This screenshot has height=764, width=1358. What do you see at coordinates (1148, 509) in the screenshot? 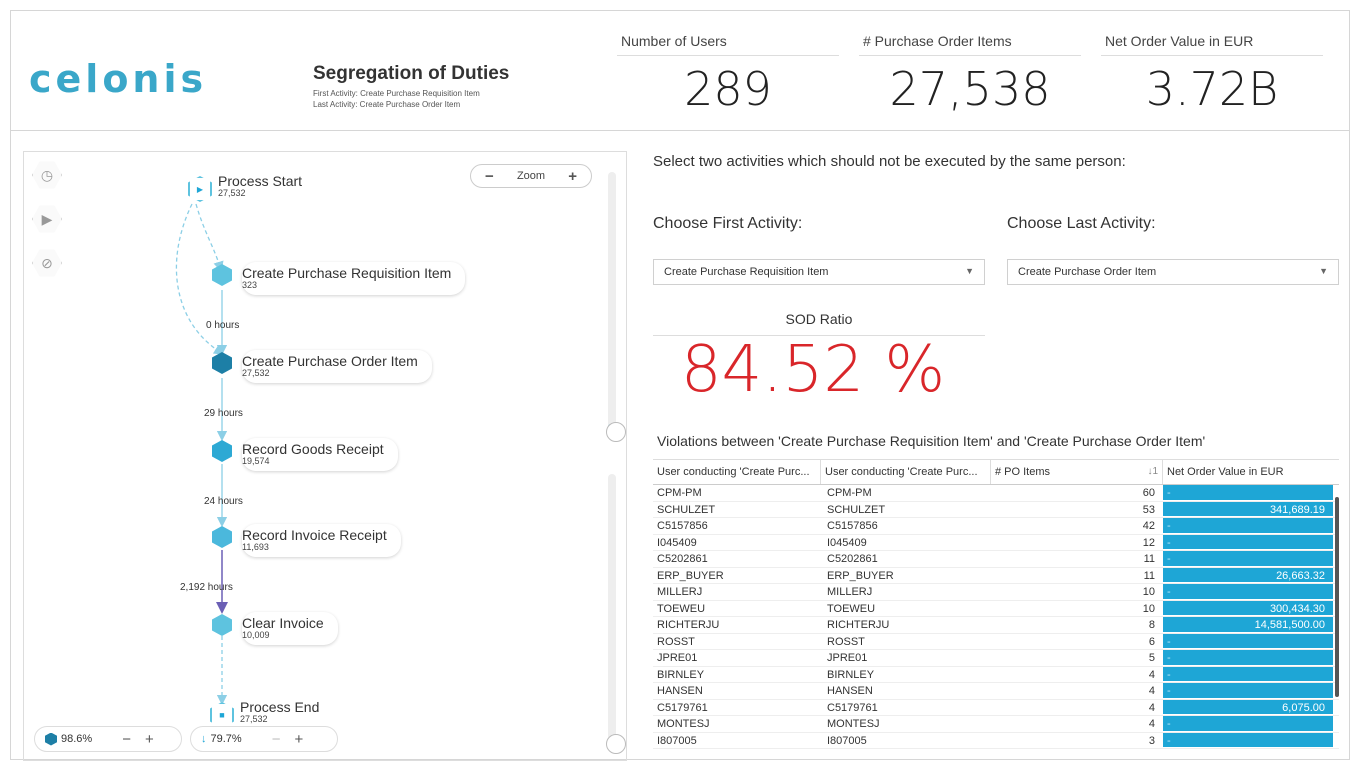
I see `po-items-cell: 53` at bounding box center [1148, 509].